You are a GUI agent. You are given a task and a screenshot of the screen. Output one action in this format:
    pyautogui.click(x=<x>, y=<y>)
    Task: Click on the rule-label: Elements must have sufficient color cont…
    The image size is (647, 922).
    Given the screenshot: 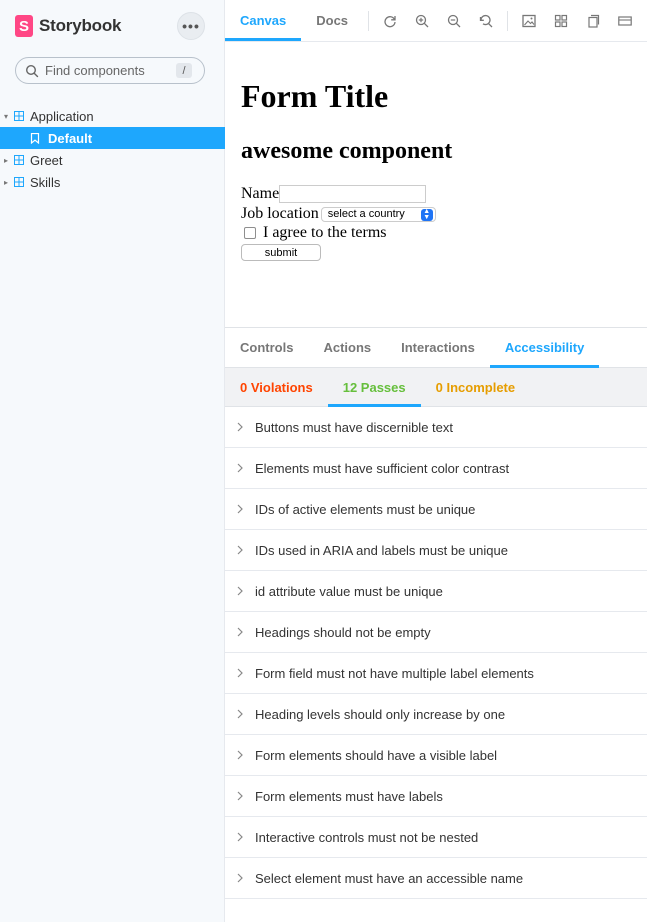 What is the action you would take?
    pyautogui.click(x=382, y=468)
    